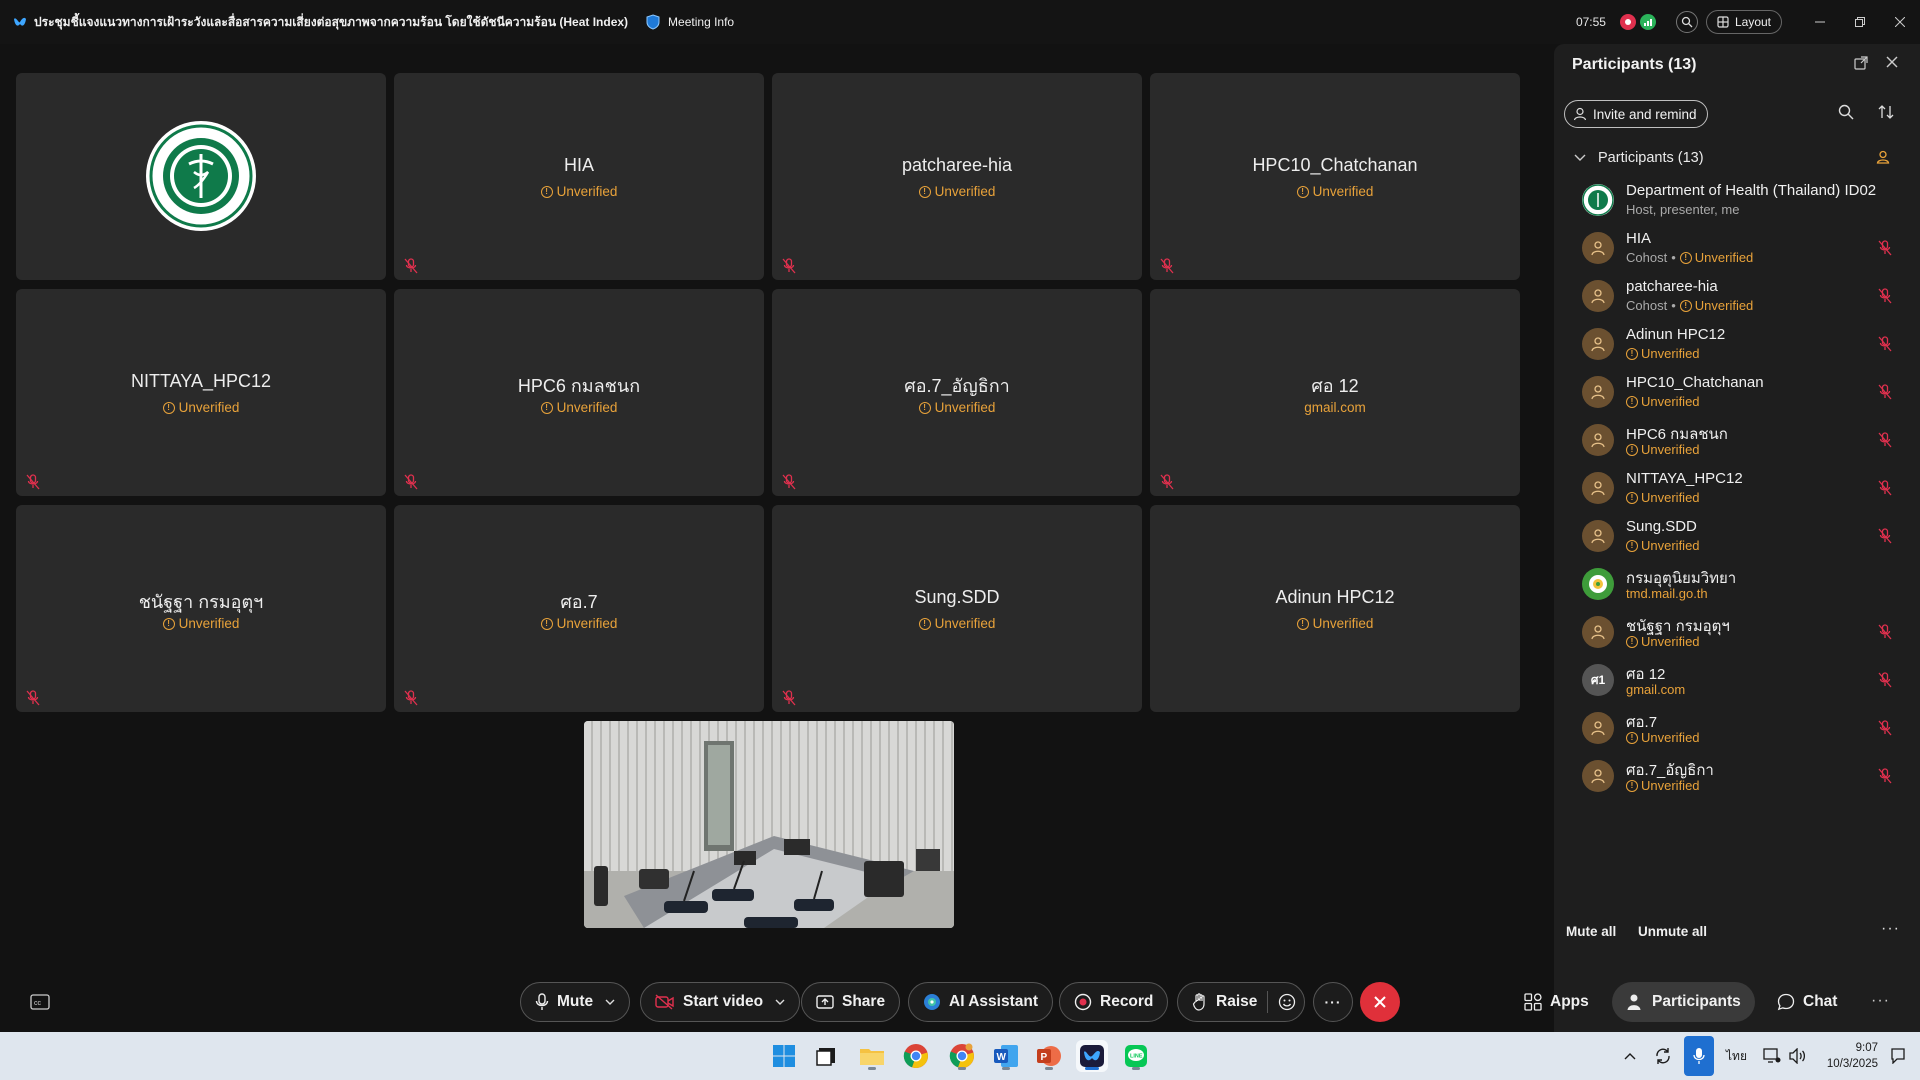 Image resolution: width=1920 pixels, height=1080 pixels. I want to click on participant-row: กรมอุตุนิยมวิทยา tmd.mail.go.th, so click(1737, 586).